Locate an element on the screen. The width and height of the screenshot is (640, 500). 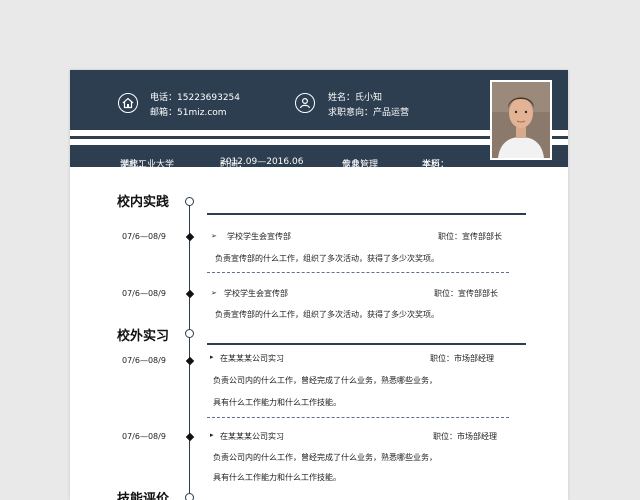
intent-line: 求职意向：产品运营 is located at coordinates (368, 111).